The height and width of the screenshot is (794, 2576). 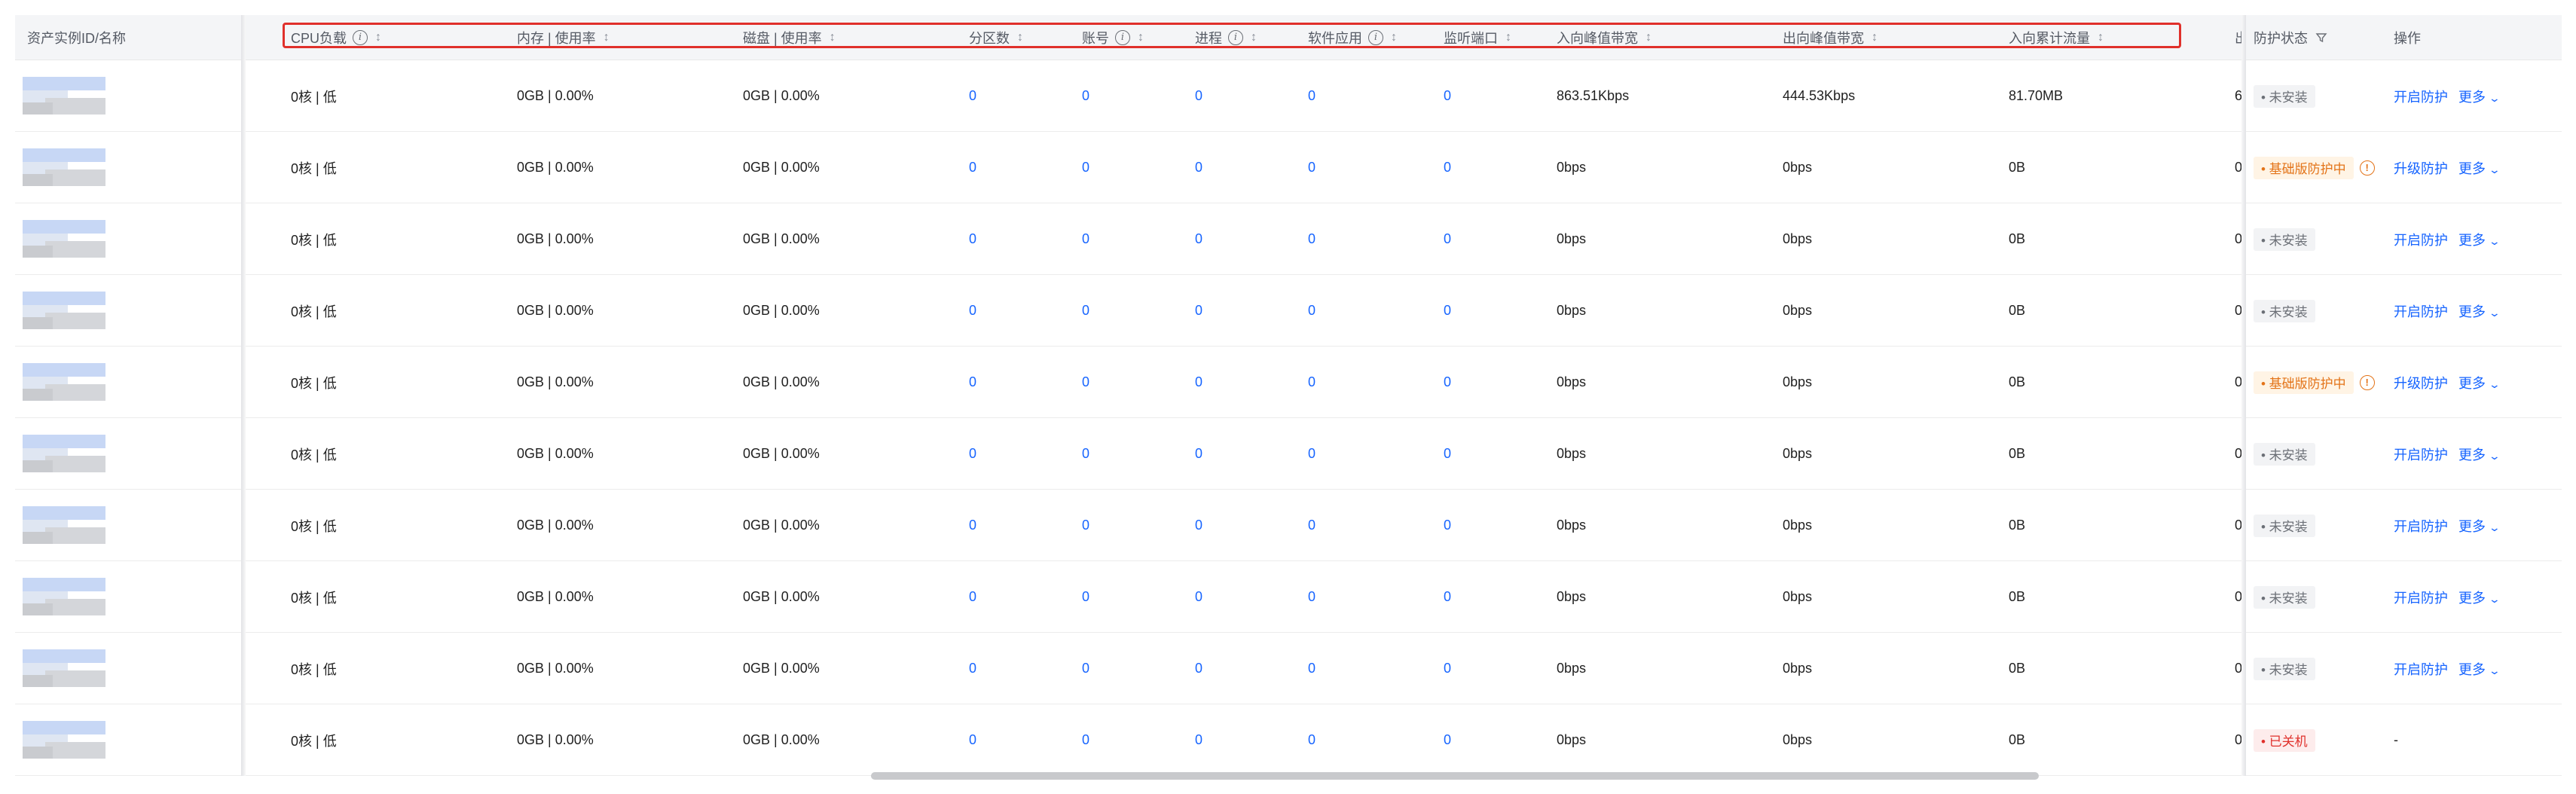 What do you see at coordinates (1831, 37) in the screenshot?
I see `col-out-peak-header: 出向峰值带宽 ↕` at bounding box center [1831, 37].